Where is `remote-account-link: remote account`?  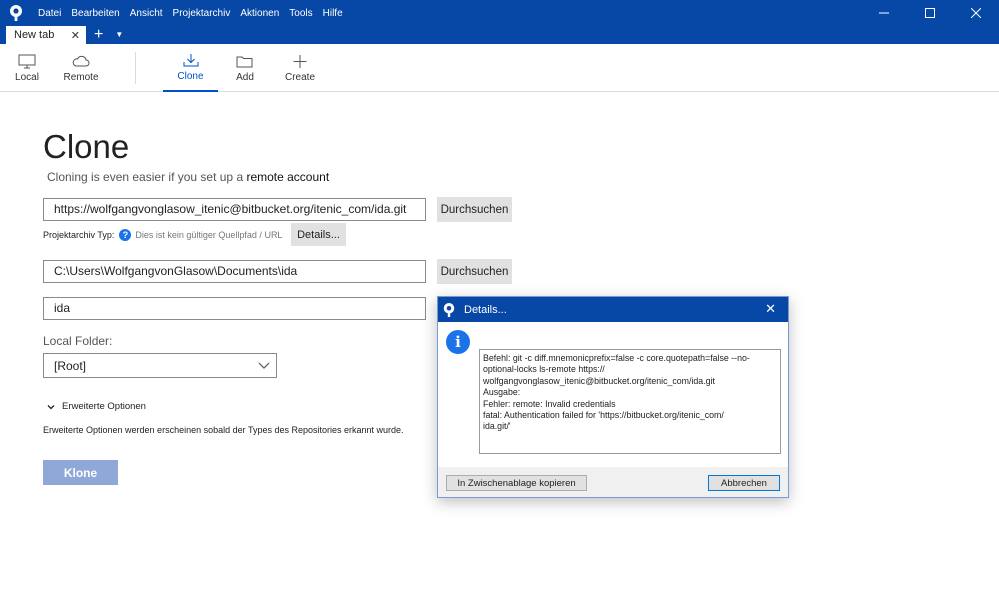
remote-account-link: remote account is located at coordinates (287, 177).